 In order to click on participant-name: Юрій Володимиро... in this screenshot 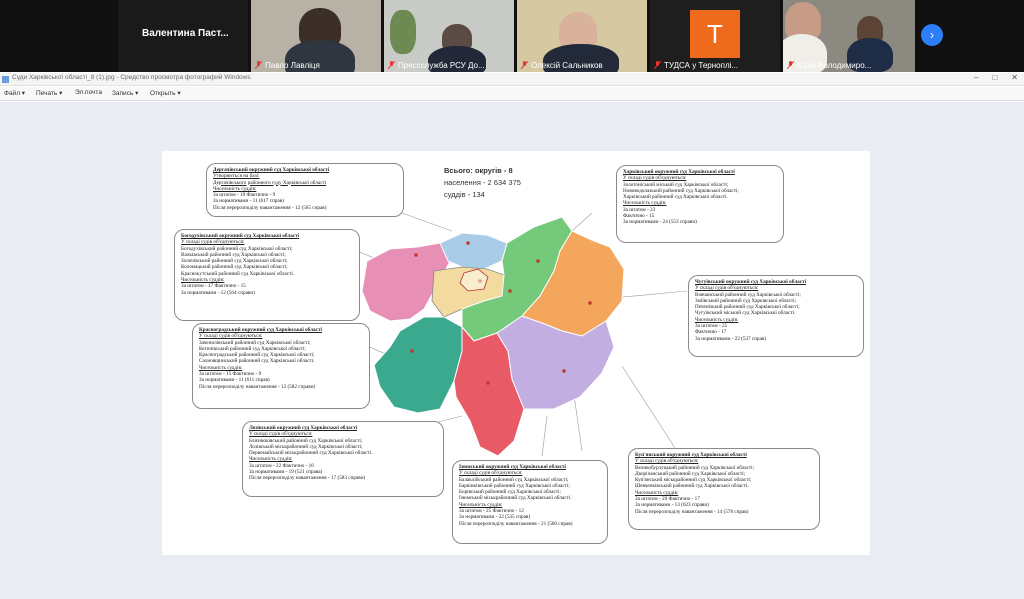, I will do `click(834, 65)`.